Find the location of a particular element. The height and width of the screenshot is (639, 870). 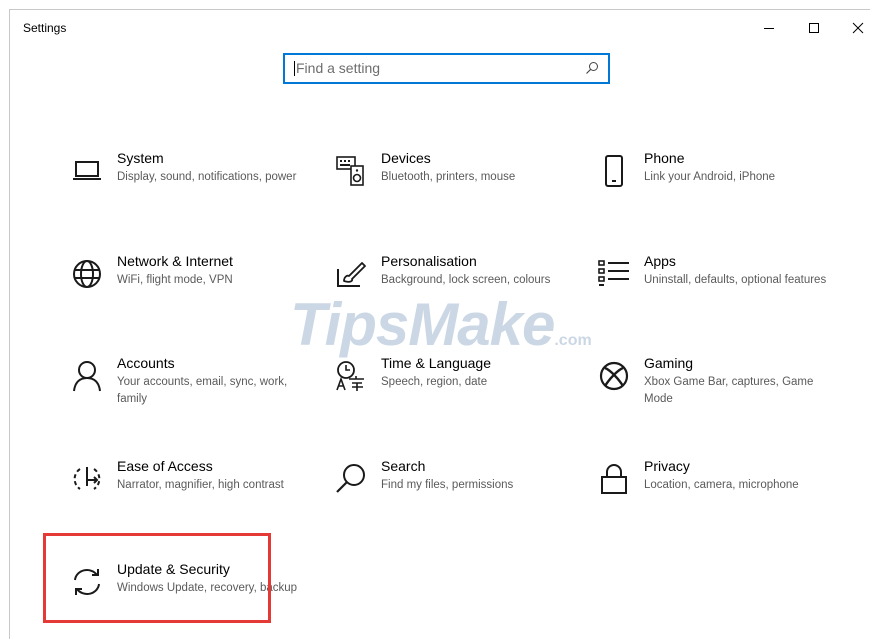

xbox-icon is located at coordinates (614, 376).